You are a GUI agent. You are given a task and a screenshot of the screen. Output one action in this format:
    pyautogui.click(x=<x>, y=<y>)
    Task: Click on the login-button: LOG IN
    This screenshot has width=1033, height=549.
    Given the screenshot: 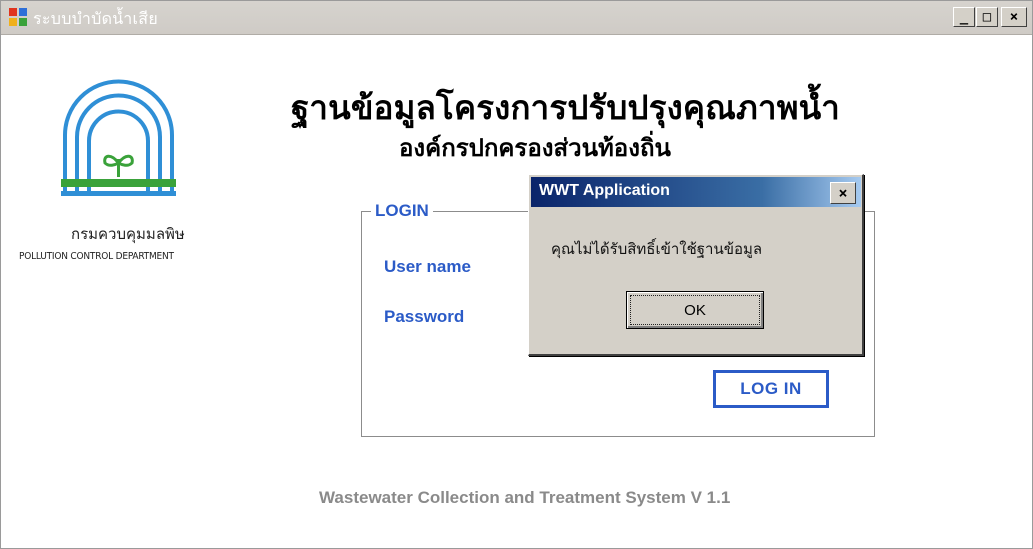 What is the action you would take?
    pyautogui.click(x=771, y=389)
    